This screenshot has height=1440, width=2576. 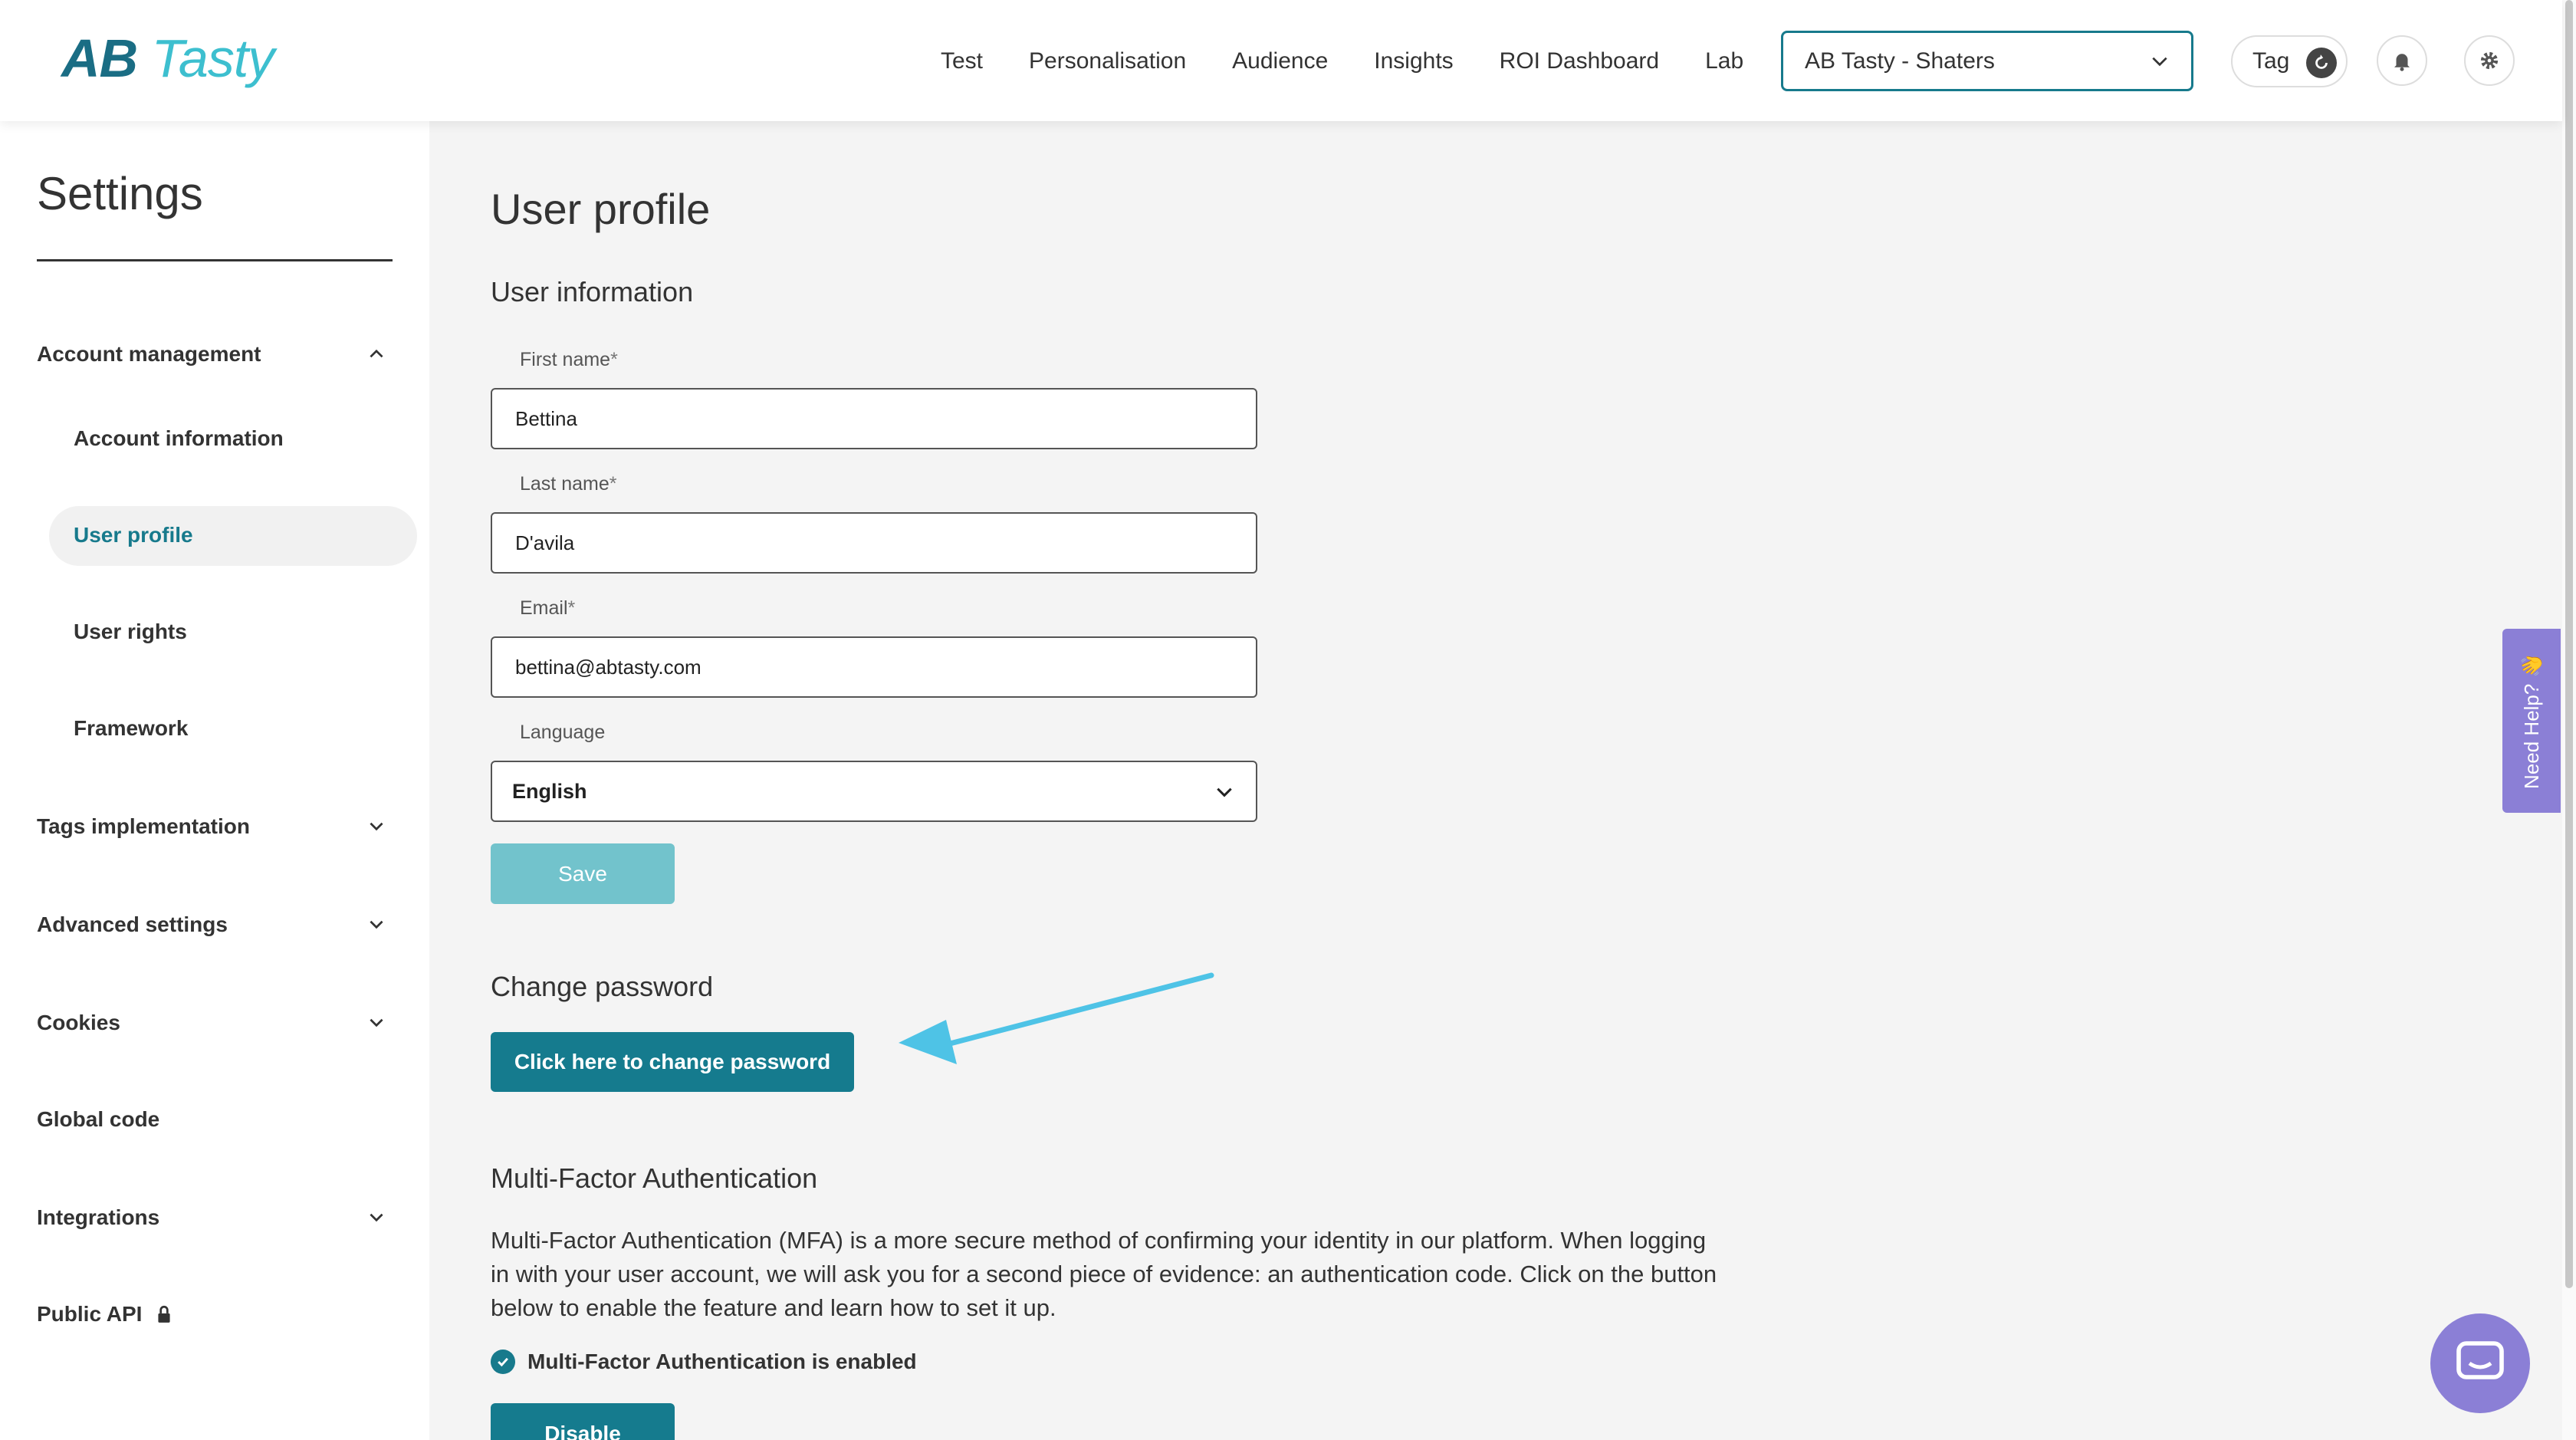 What do you see at coordinates (654, 1178) in the screenshot?
I see `mfa-heading: Multi-Factor Authentication` at bounding box center [654, 1178].